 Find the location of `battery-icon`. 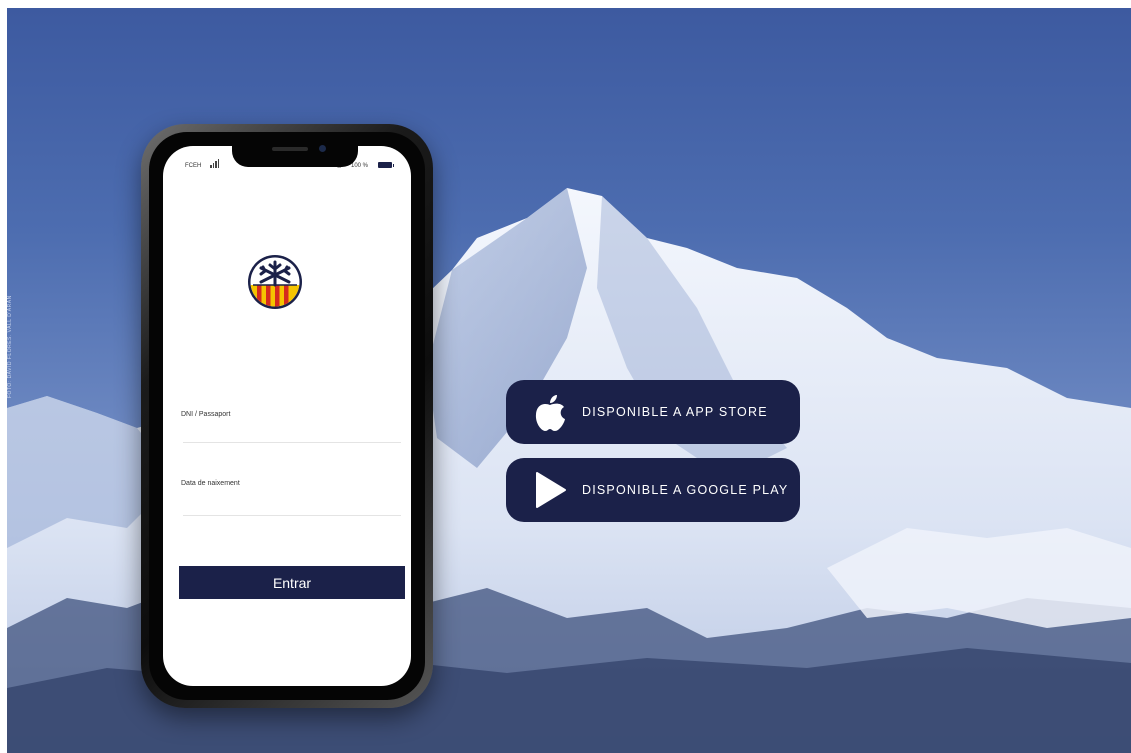

battery-icon is located at coordinates (386, 165).